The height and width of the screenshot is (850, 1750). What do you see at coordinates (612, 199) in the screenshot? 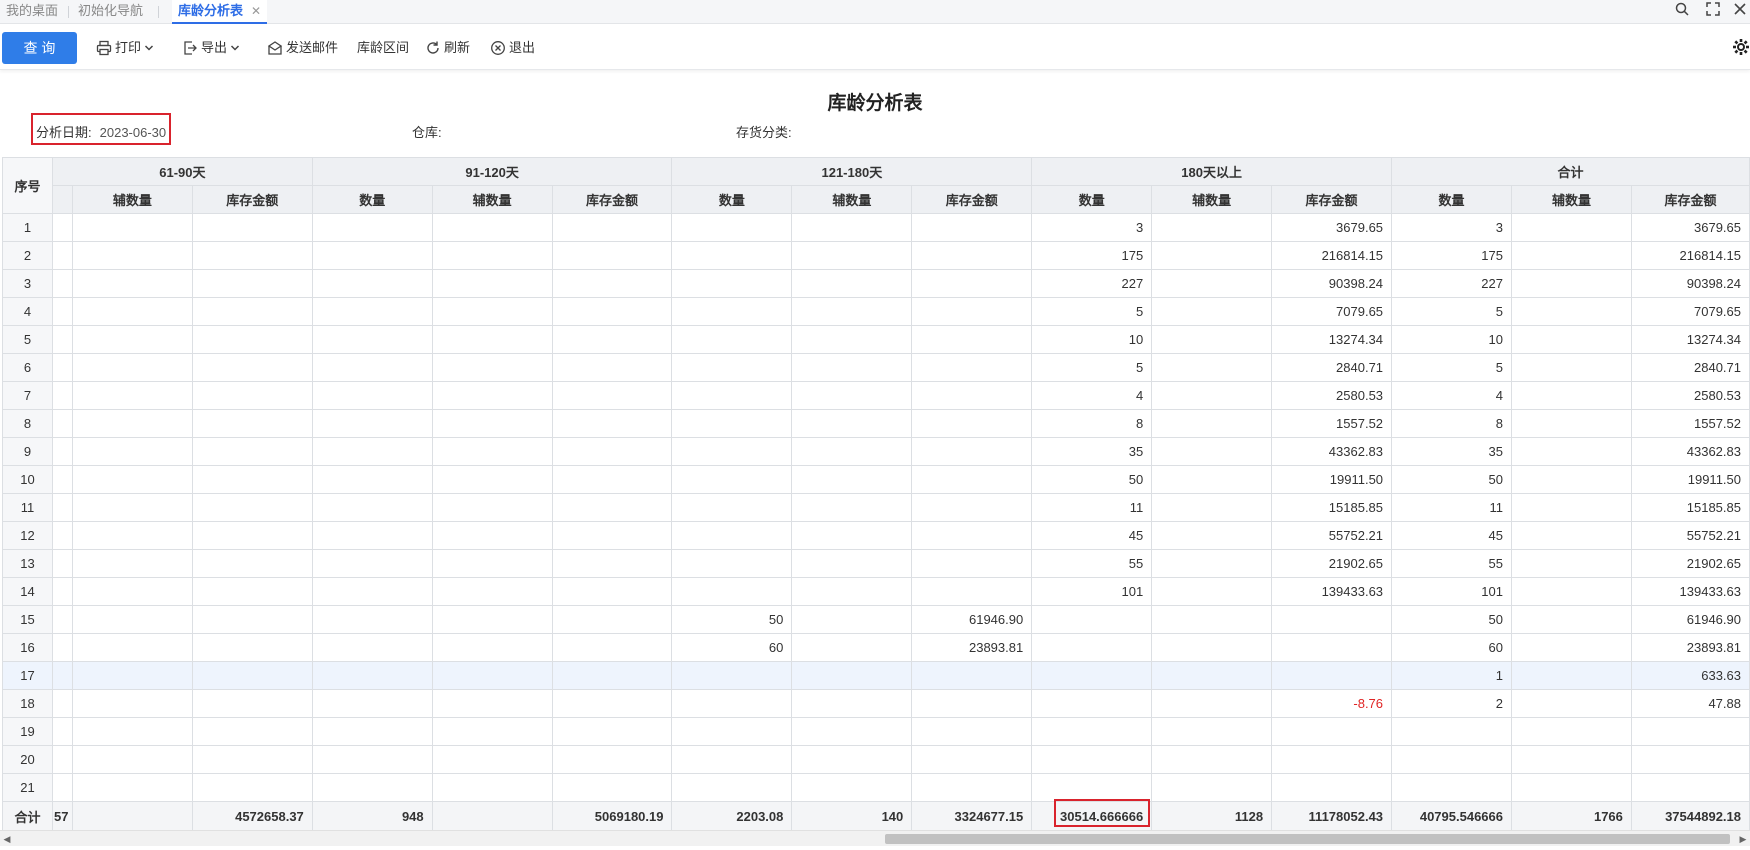
I see `column-header: 库存金额` at bounding box center [612, 199].